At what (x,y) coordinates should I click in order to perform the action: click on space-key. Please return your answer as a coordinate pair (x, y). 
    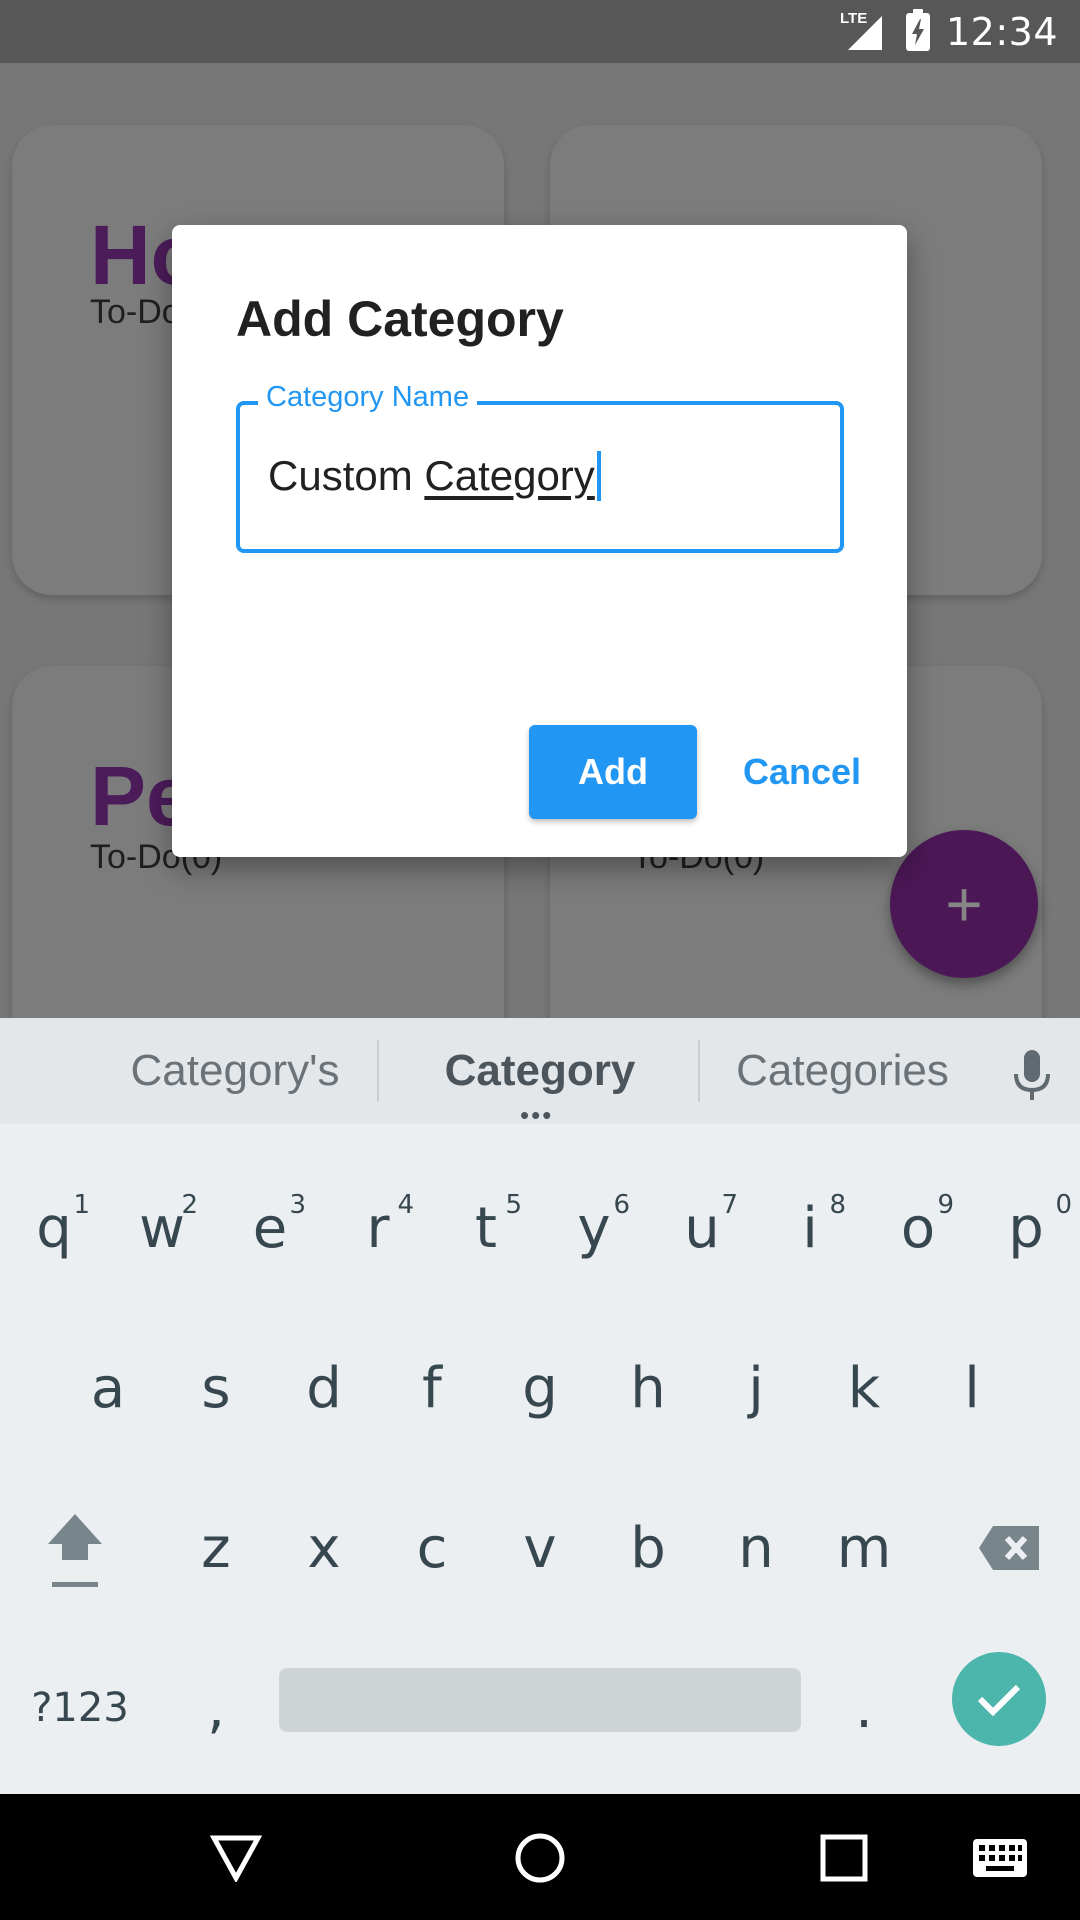
    Looking at the image, I should click on (540, 1700).